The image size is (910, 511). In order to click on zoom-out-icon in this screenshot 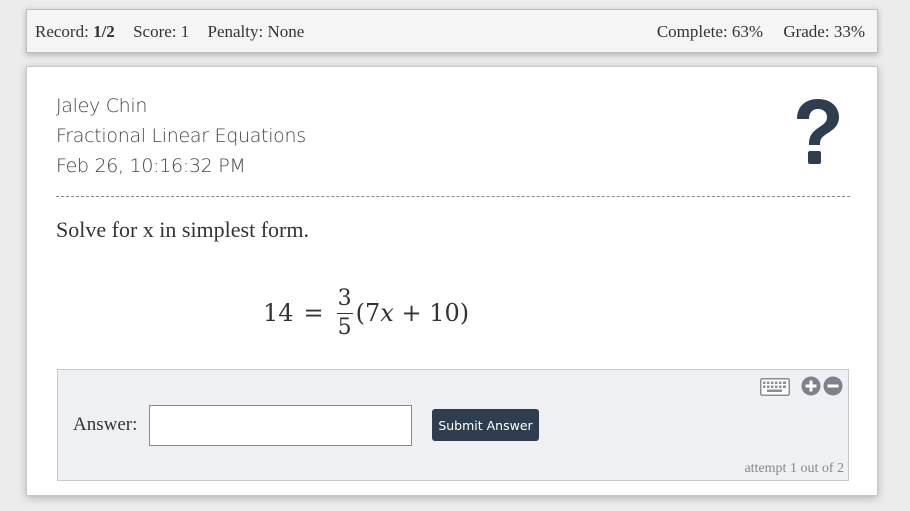, I will do `click(833, 386)`.